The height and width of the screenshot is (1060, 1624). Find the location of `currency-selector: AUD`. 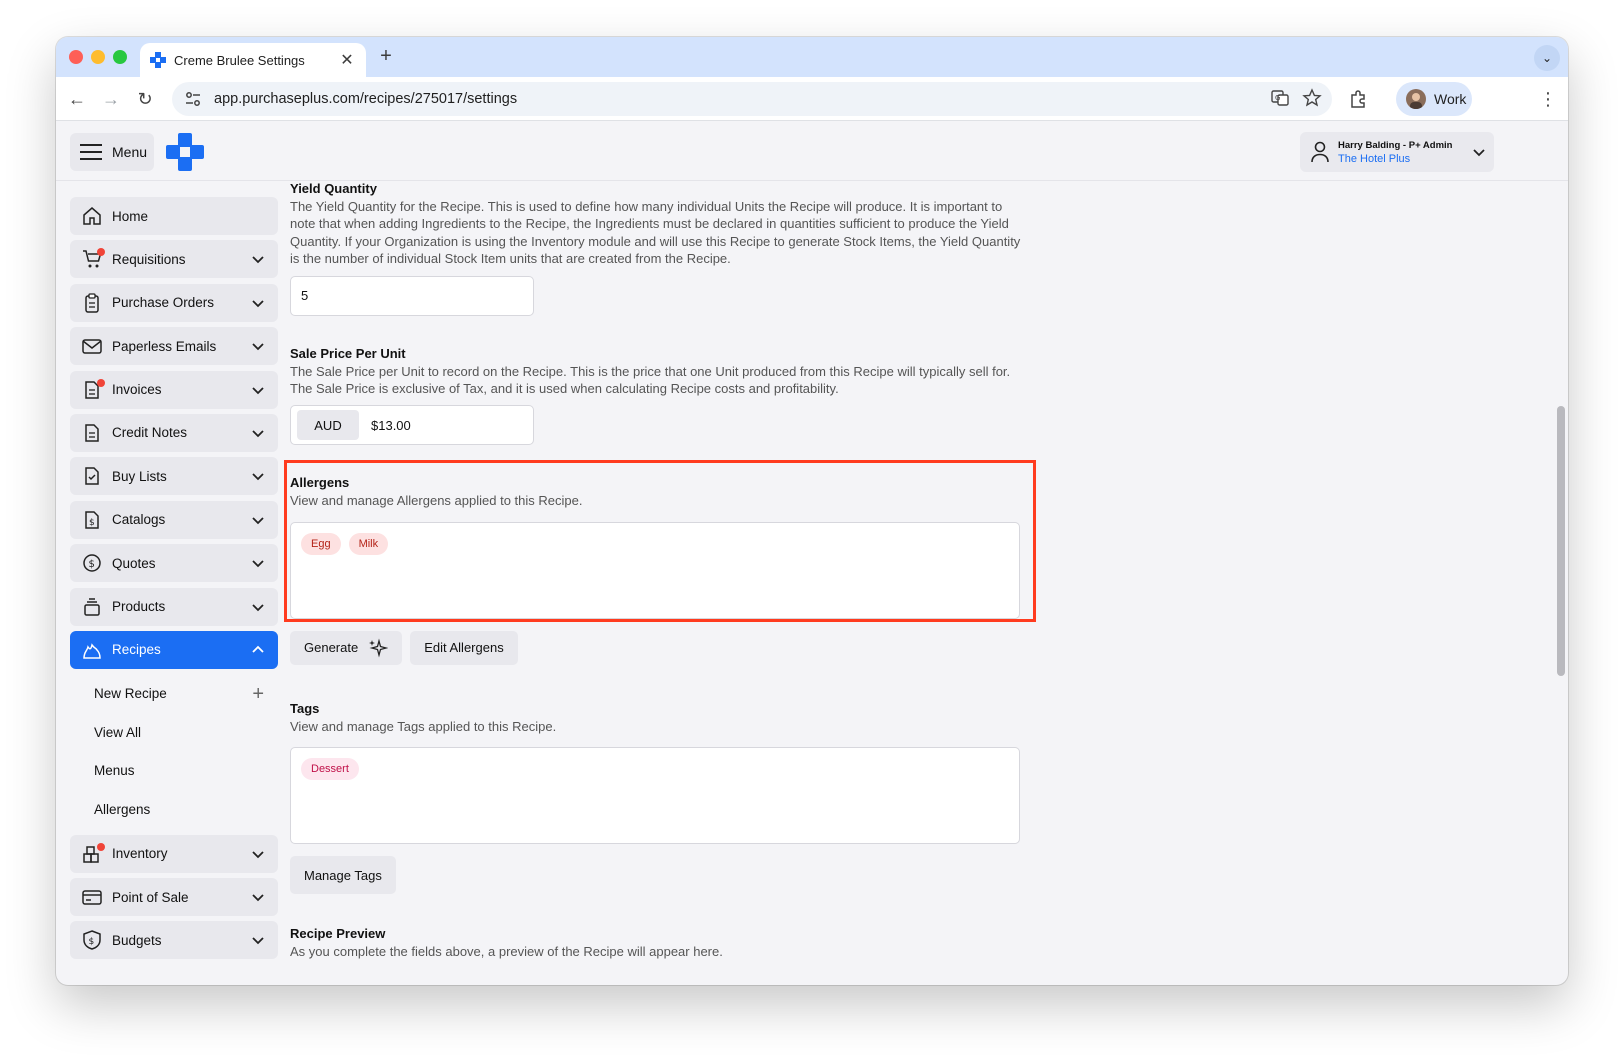

currency-selector: AUD is located at coordinates (328, 425).